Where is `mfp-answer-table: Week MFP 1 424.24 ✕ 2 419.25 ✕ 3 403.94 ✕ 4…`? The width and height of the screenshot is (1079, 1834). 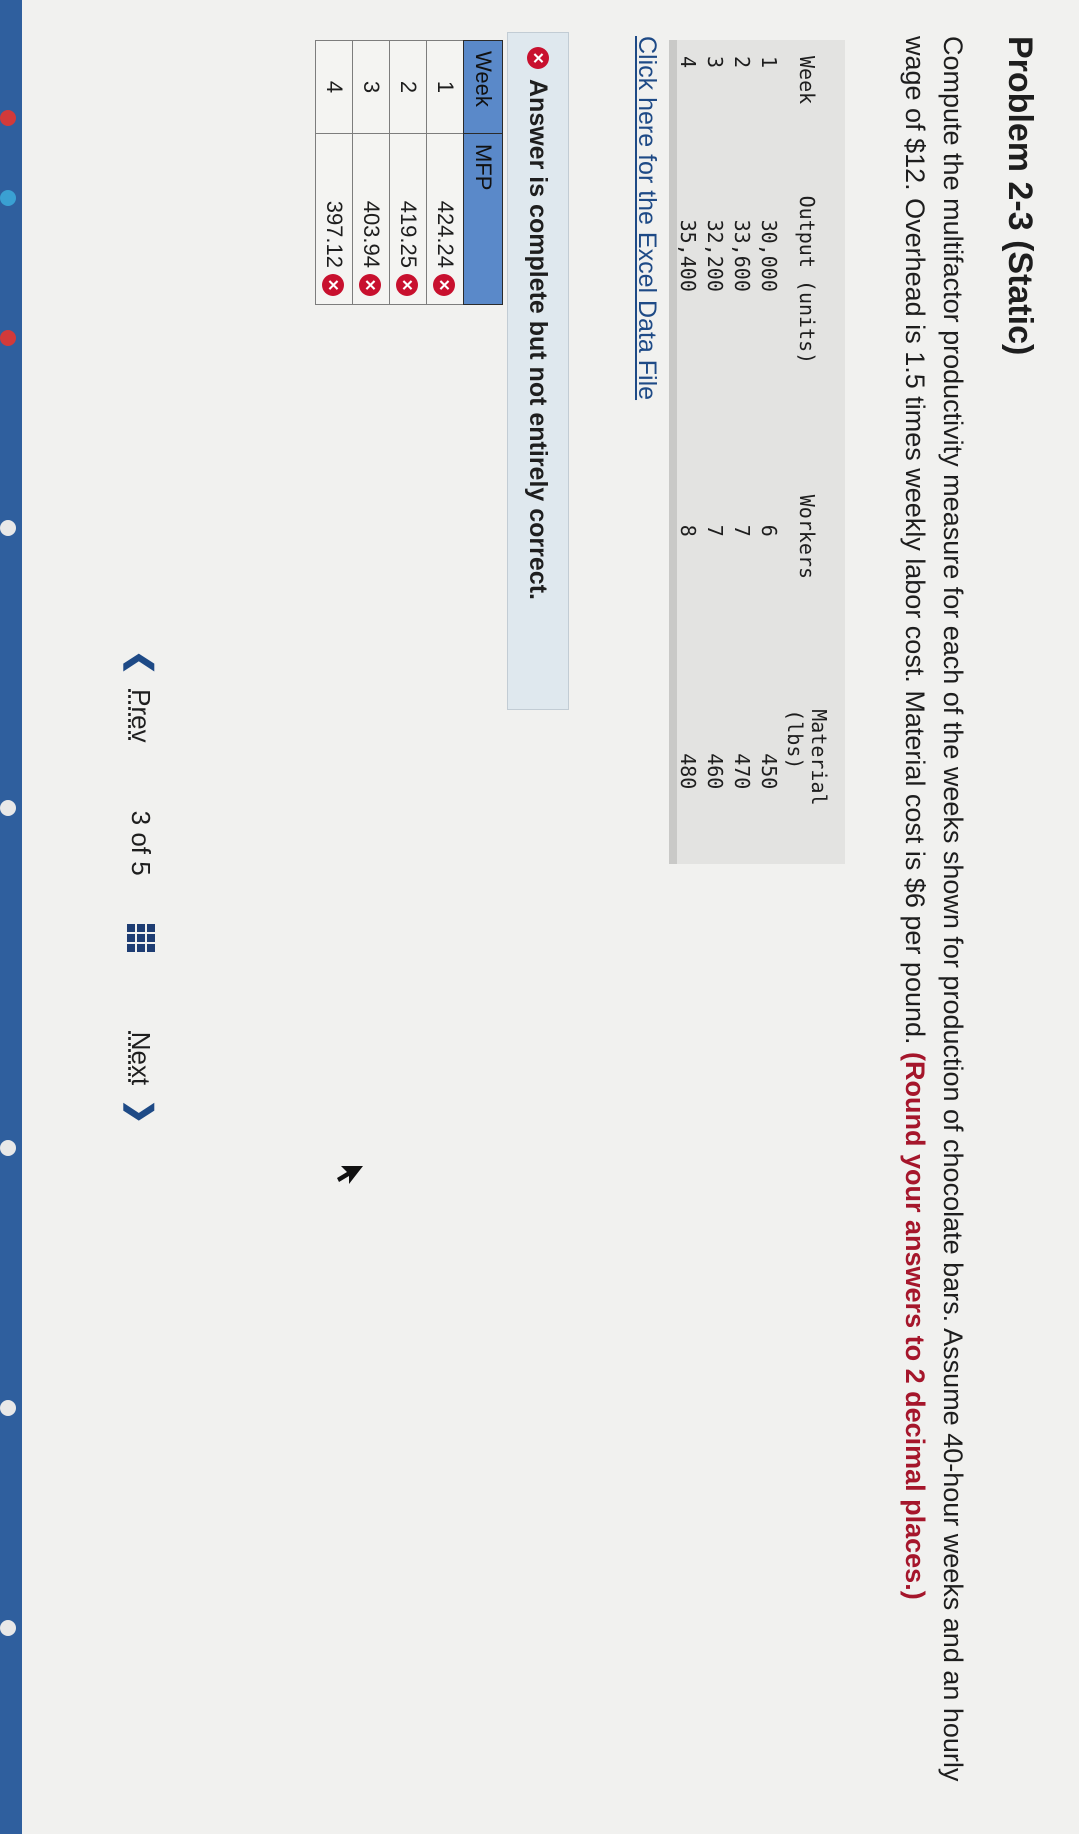 mfp-answer-table: Week MFP 1 424.24 ✕ 2 419.25 ✕ 3 403.94 ✕ 4… is located at coordinates (409, 172).